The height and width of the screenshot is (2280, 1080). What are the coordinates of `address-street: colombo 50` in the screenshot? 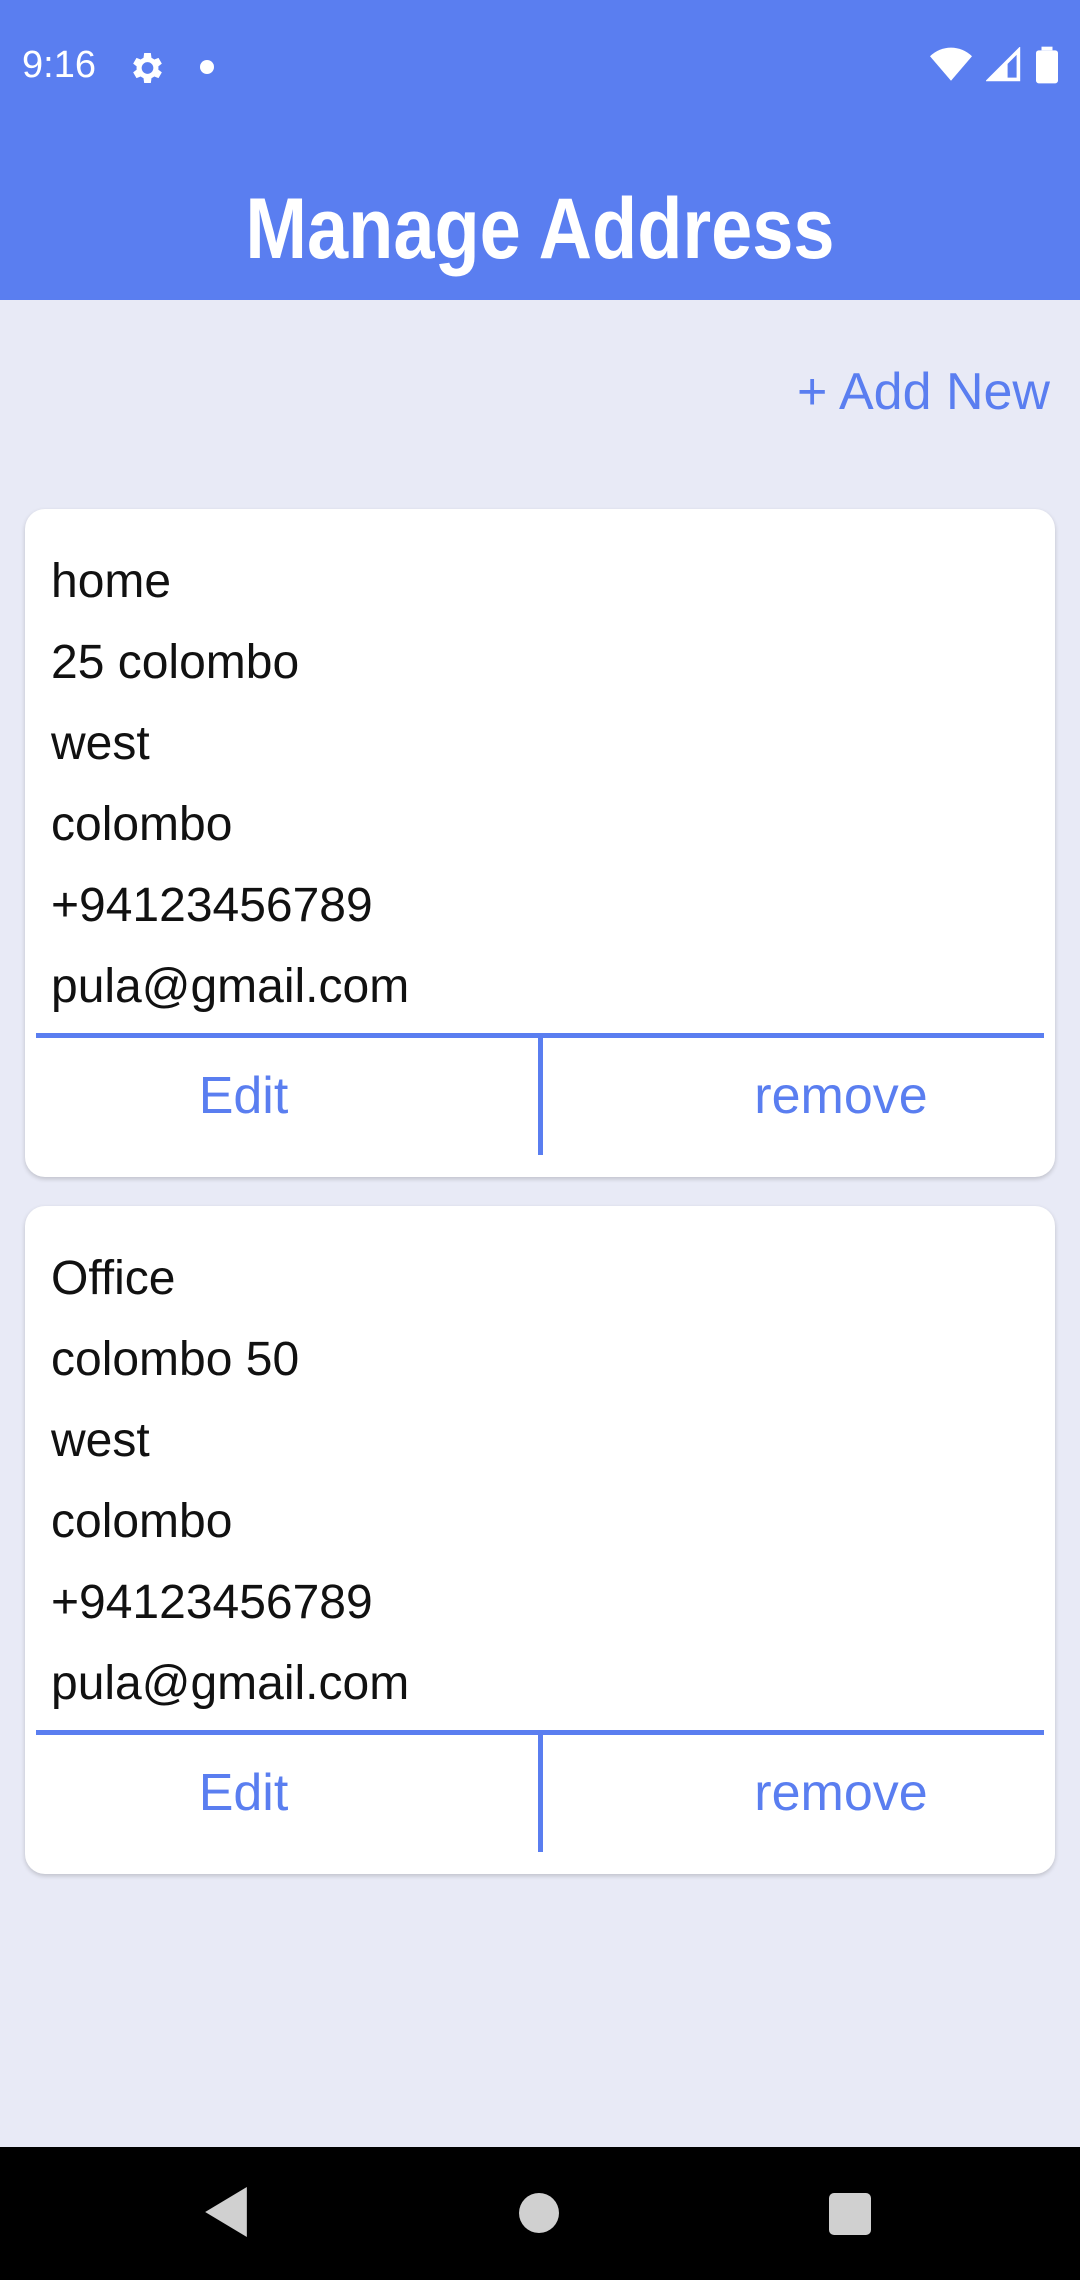 It's located at (175, 1359).